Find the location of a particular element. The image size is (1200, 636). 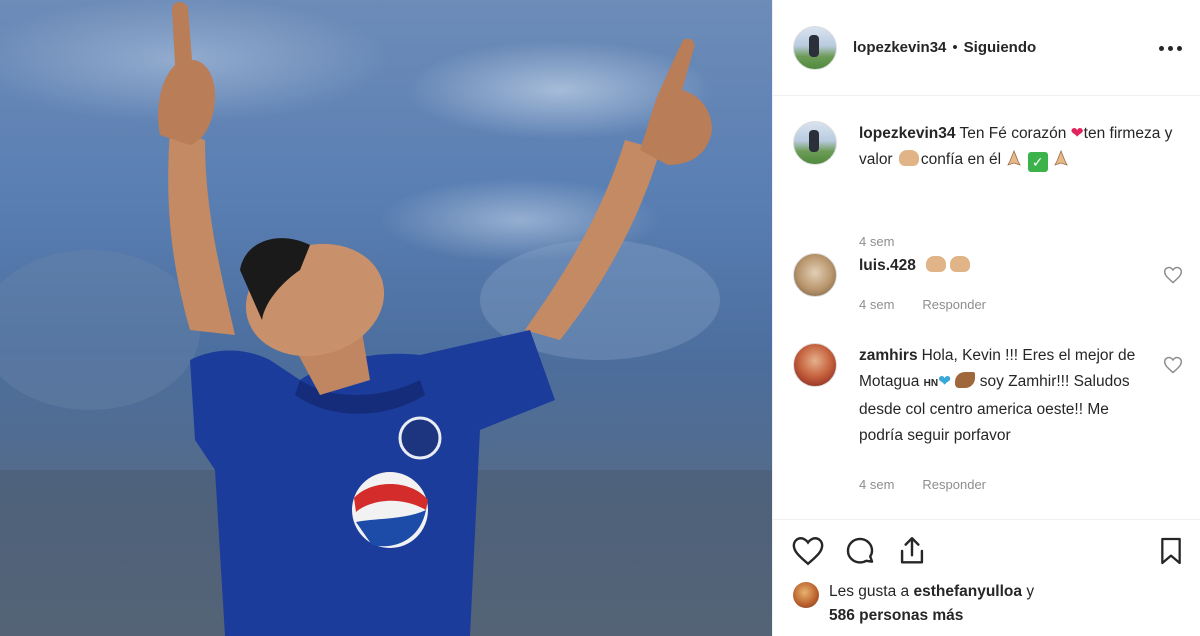

blue-heart-emoji: ❤ is located at coordinates (945, 381).